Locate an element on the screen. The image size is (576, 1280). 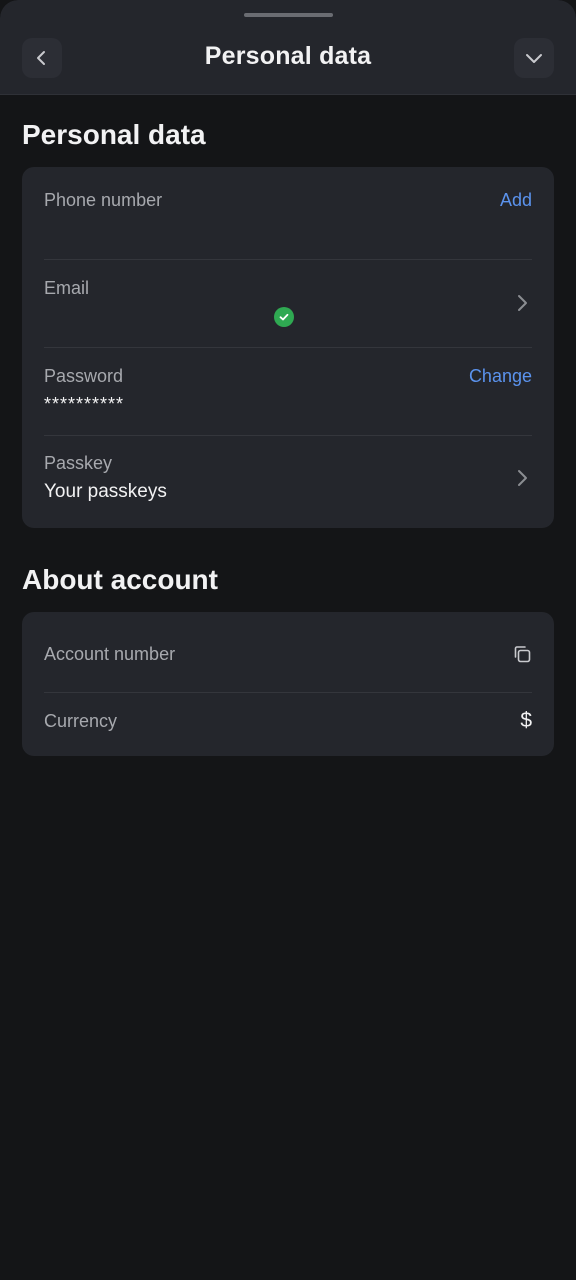
chevron-down-icon is located at coordinates (534, 58).